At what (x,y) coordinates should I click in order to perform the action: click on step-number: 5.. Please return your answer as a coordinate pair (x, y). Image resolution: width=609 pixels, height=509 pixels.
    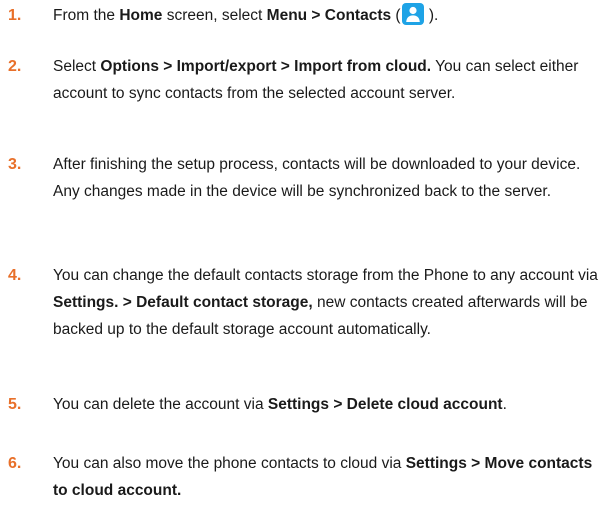
    Looking at the image, I should click on (15, 404).